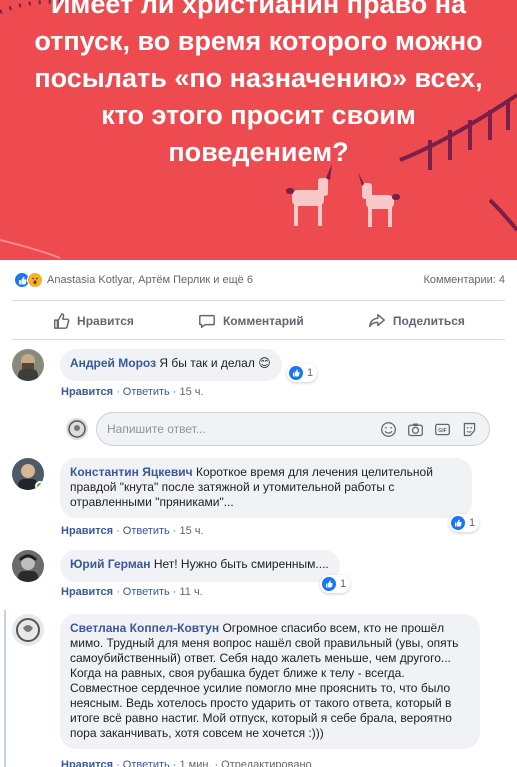 This screenshot has width=517, height=767. Describe the element at coordinates (376, 320) in the screenshot. I see `share-icon` at that location.